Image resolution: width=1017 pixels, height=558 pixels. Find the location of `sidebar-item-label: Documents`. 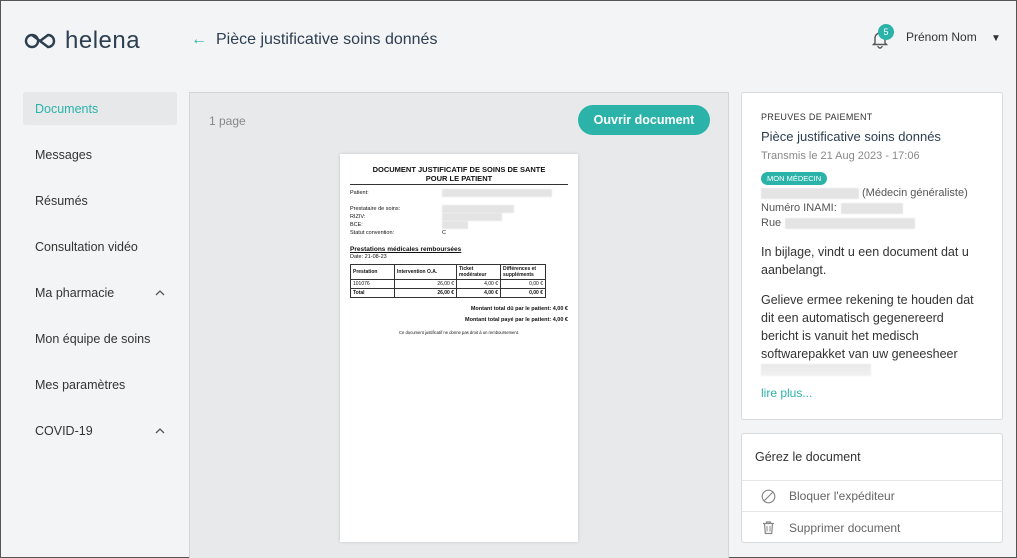

sidebar-item-label: Documents is located at coordinates (67, 108).